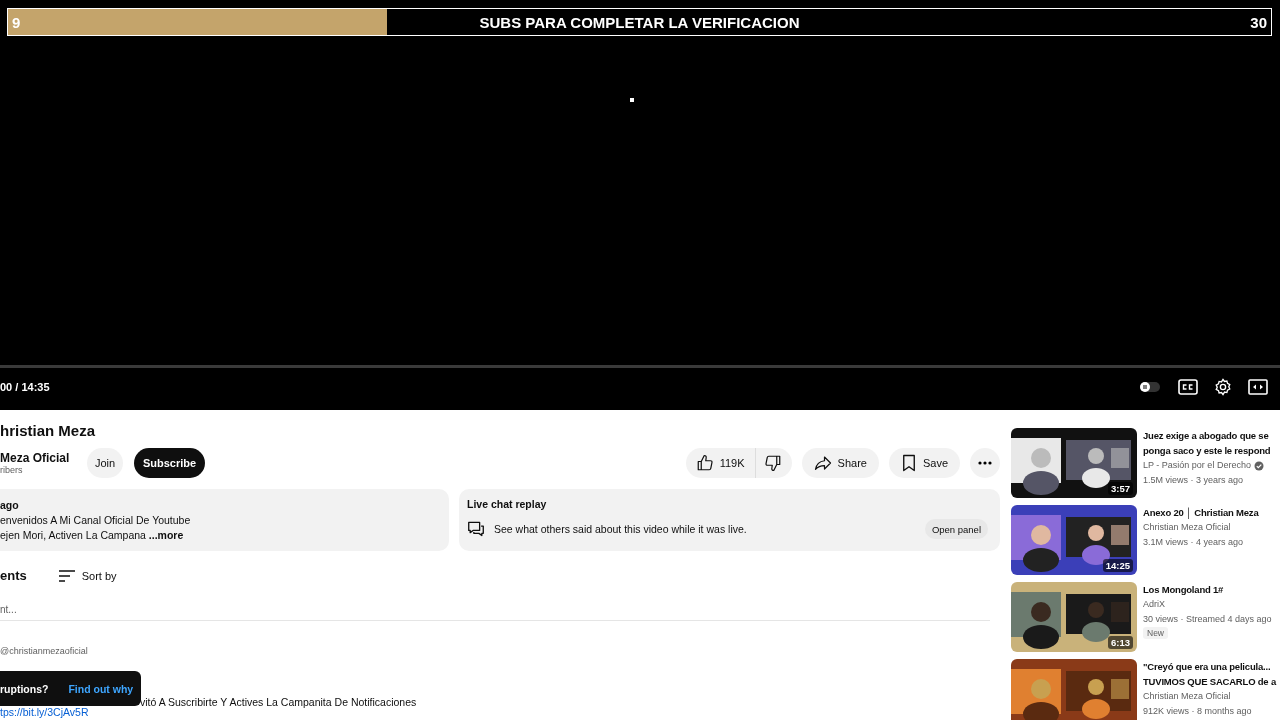 The image size is (1280, 720). I want to click on like-button: 119K, so click(720, 463).